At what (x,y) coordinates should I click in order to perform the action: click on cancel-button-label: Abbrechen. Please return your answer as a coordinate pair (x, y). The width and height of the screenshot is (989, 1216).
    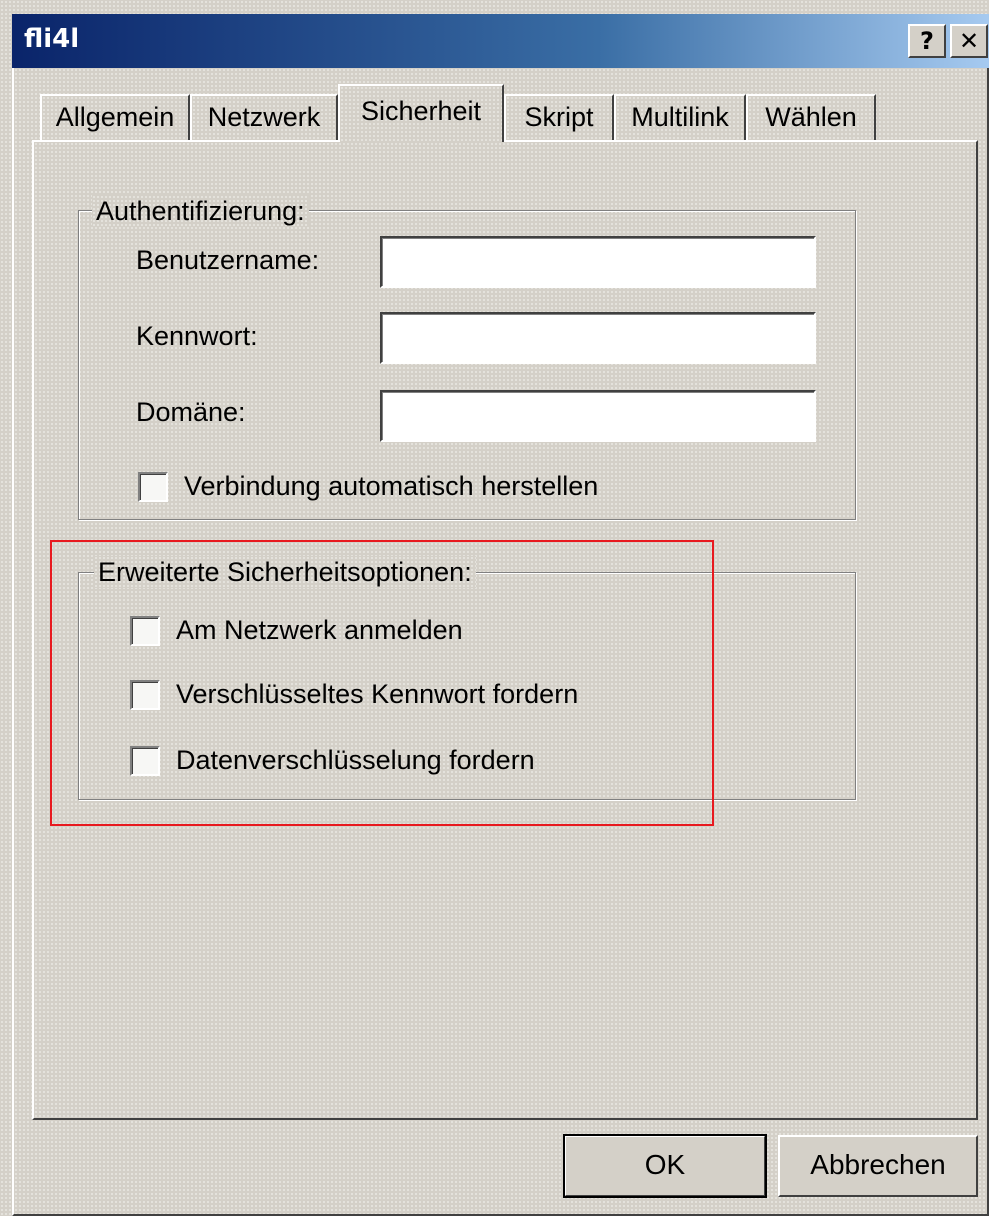
    Looking at the image, I should click on (878, 1164).